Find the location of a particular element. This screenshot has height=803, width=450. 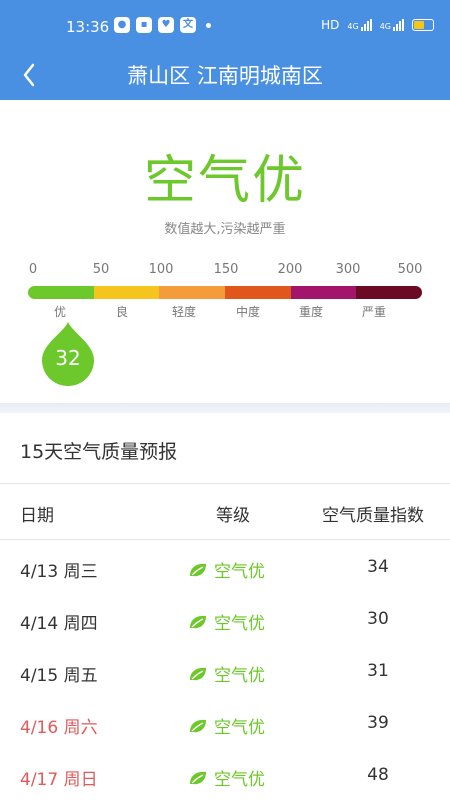

scale-hint: 数值越大,污染越严重 is located at coordinates (225, 229).